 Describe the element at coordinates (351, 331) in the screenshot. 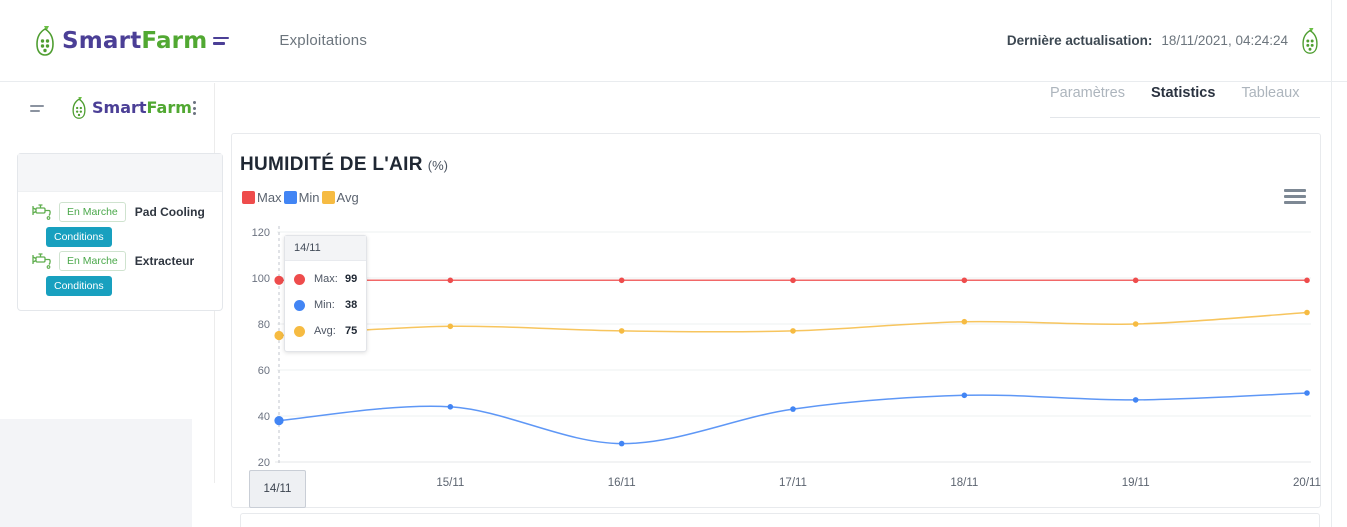

I see `tooltip-value-avg: 75` at that location.